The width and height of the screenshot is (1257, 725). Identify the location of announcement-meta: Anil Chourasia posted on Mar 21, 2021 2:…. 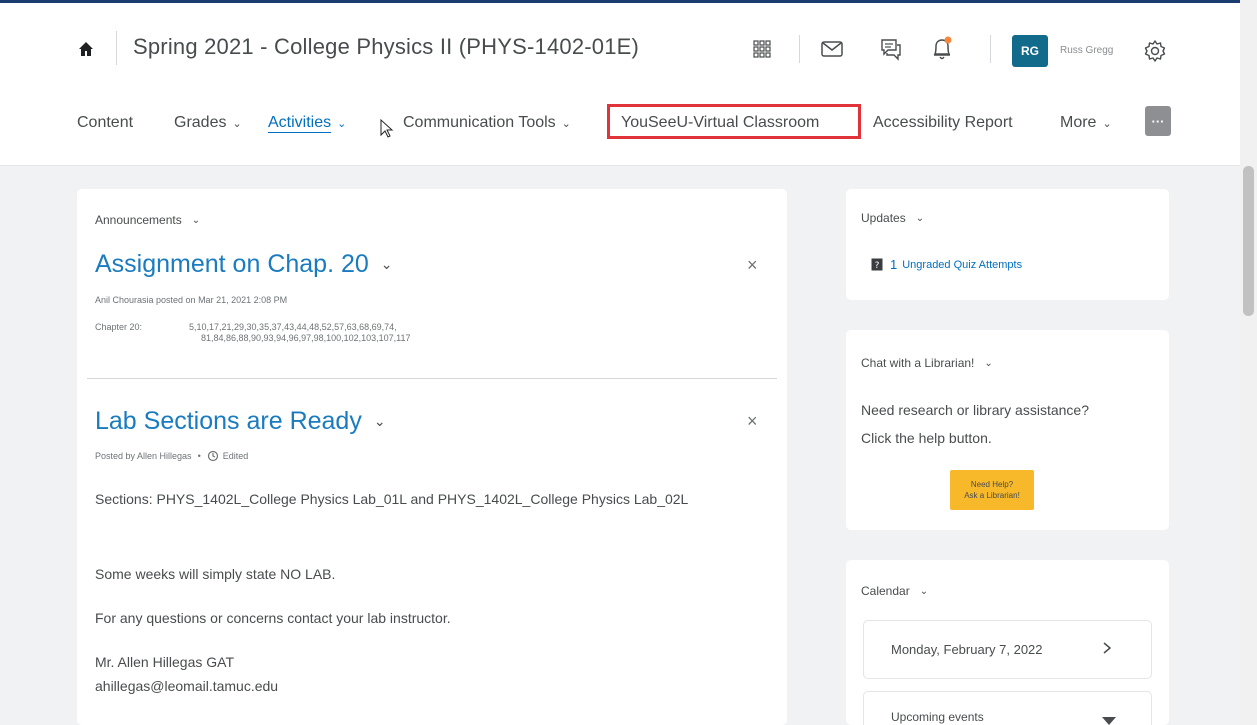
(191, 300).